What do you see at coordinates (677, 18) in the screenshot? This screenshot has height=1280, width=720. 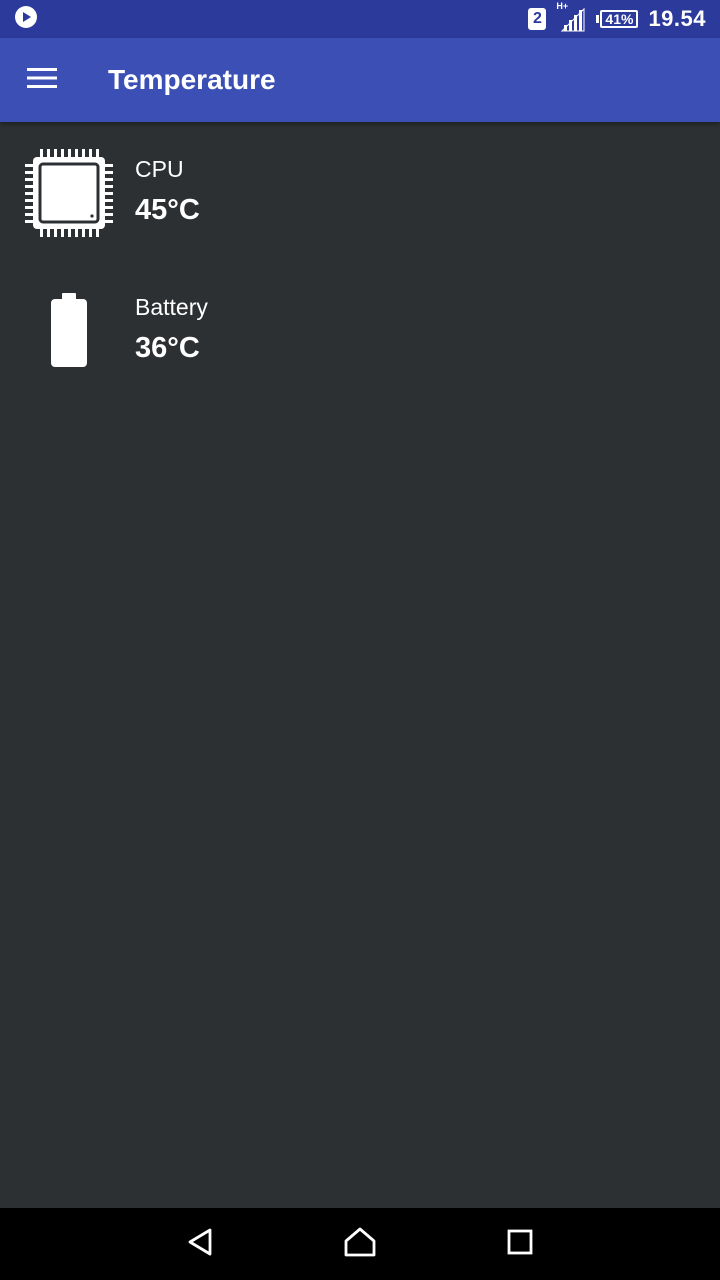 I see `clock: 19.54` at bounding box center [677, 18].